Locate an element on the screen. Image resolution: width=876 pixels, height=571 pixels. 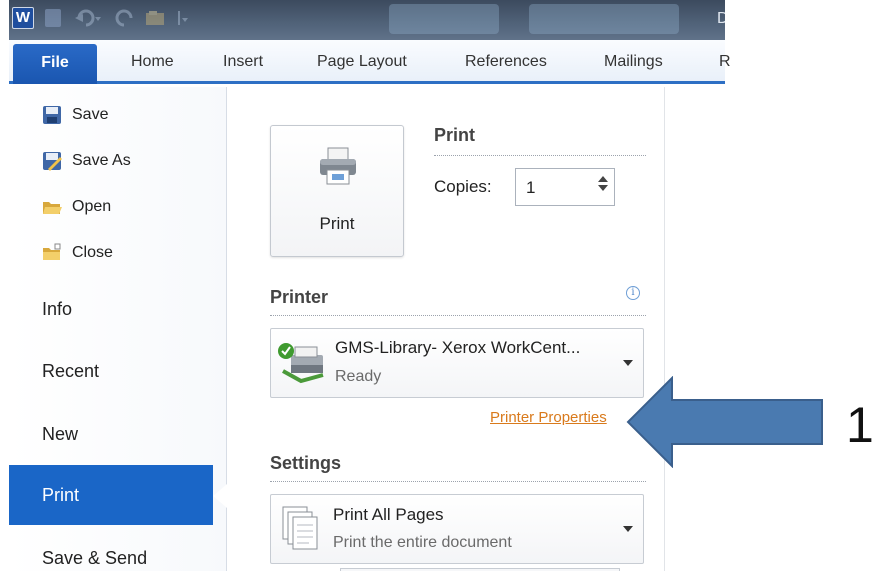
tab-references: References is located at coordinates (506, 62).